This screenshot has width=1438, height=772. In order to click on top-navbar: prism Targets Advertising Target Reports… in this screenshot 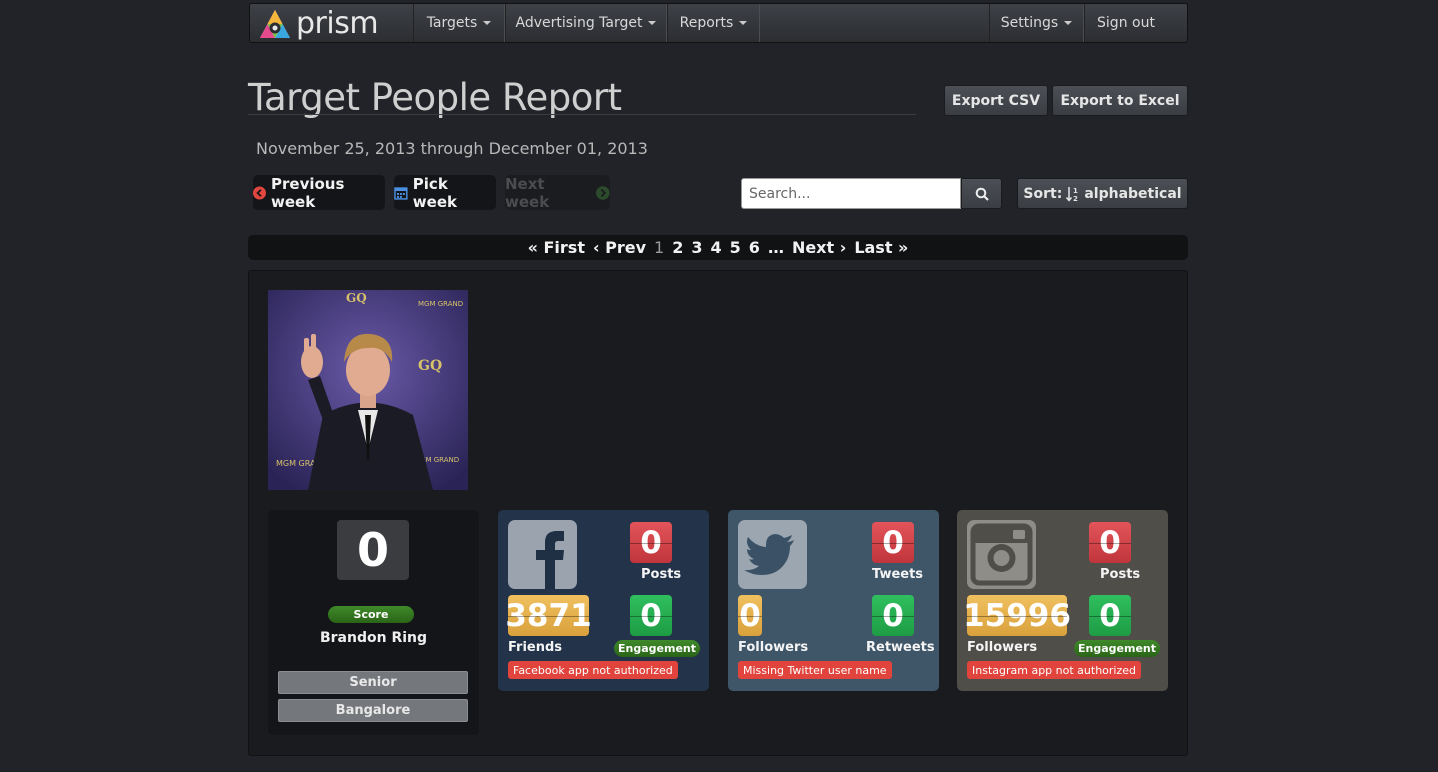, I will do `click(718, 23)`.